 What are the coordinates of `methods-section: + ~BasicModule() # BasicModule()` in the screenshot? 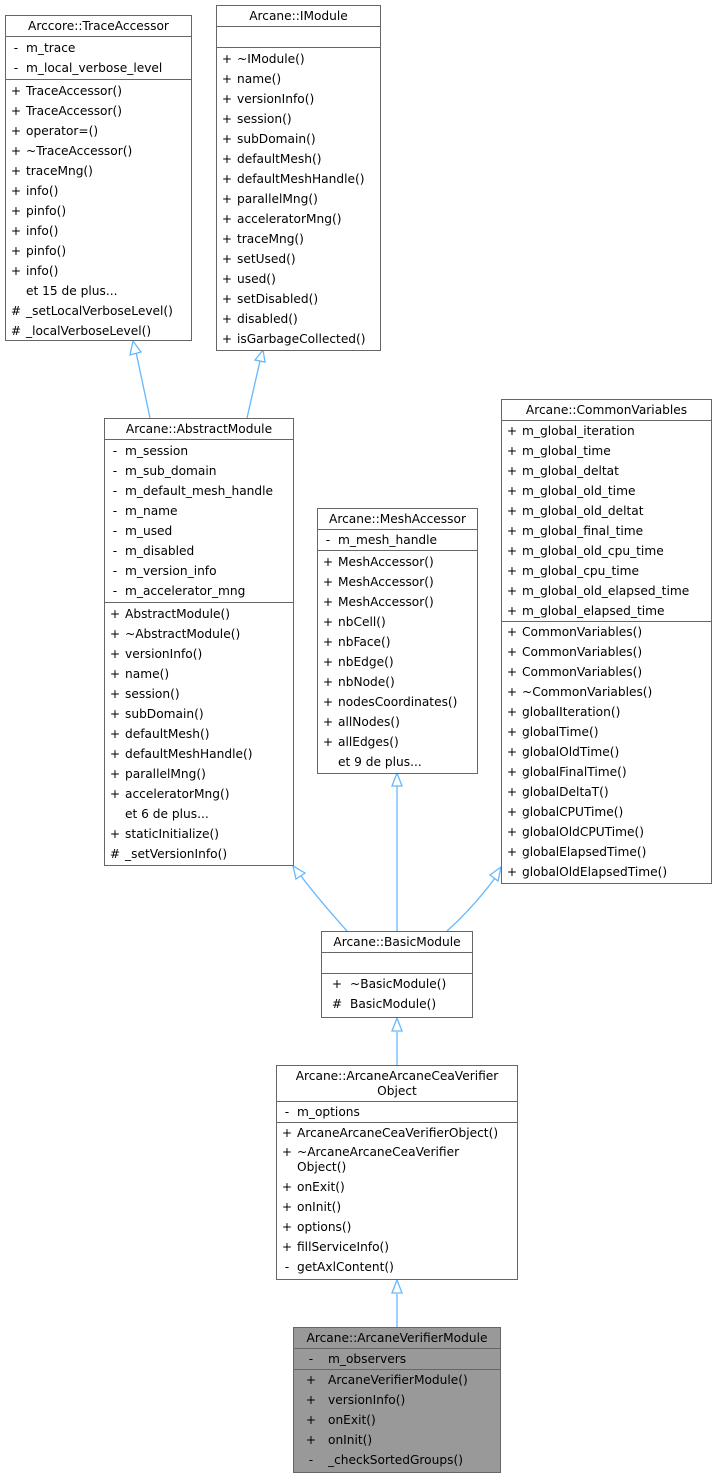 It's located at (397, 994).